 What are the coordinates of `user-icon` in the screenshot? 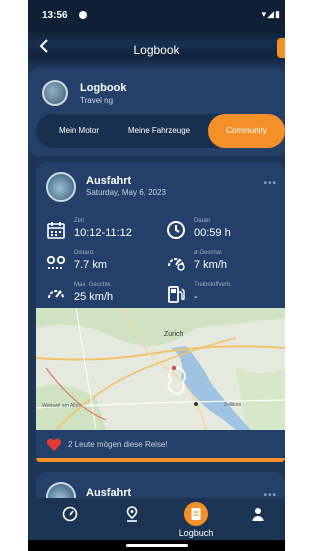 It's located at (258, 514).